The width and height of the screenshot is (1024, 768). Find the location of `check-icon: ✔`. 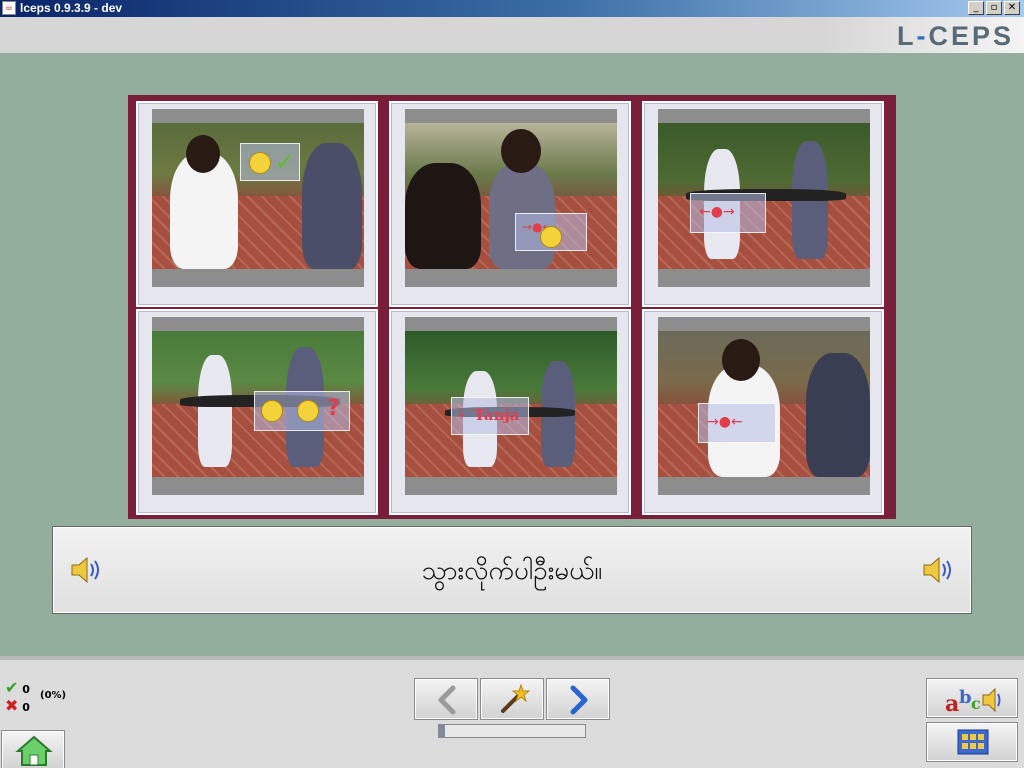

check-icon: ✔ is located at coordinates (12, 687).